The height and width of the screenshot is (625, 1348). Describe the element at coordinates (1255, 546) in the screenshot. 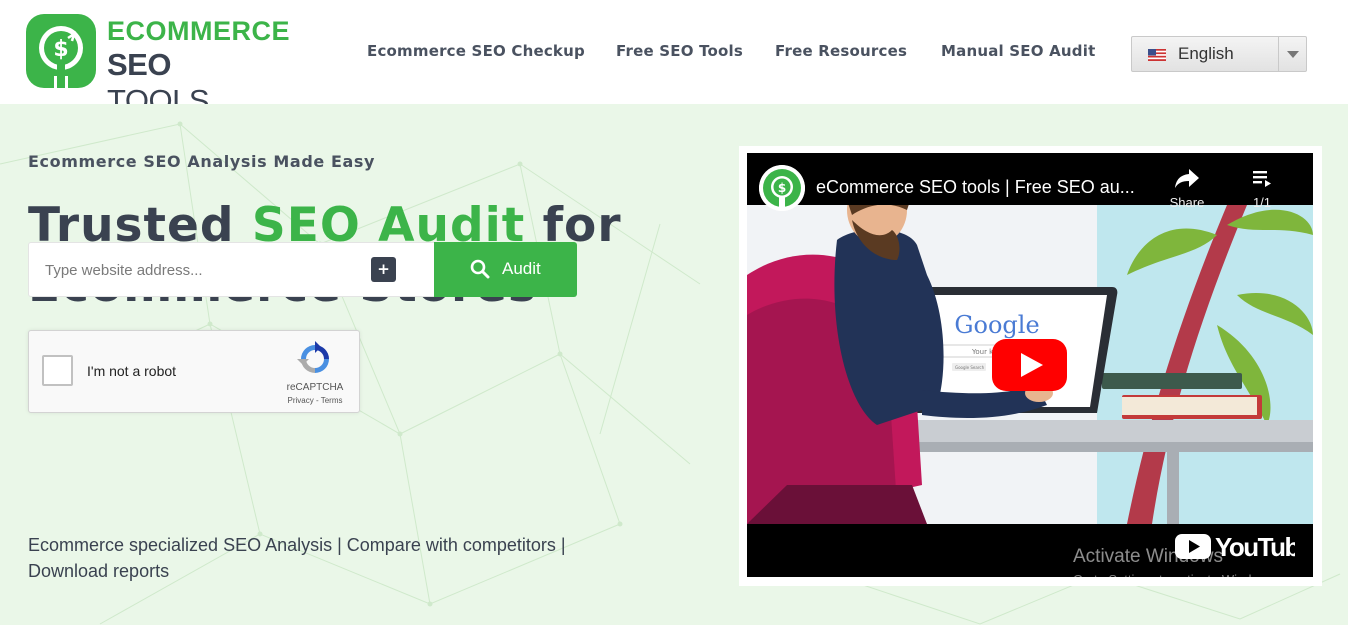

I see `youtube-wordmark: YouTube` at that location.